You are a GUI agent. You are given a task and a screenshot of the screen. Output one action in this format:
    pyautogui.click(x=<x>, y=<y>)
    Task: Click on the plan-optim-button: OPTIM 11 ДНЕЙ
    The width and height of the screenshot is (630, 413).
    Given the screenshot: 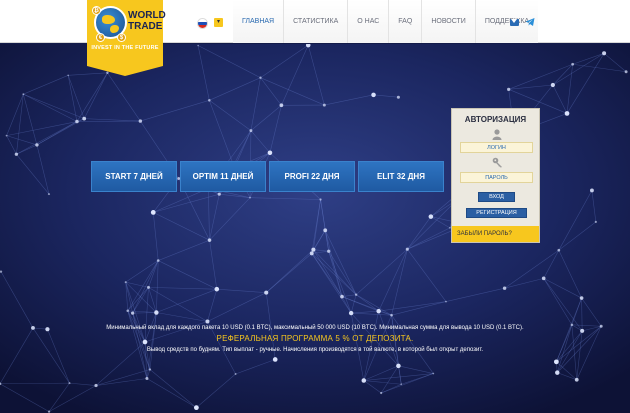 What is the action you would take?
    pyautogui.click(x=223, y=176)
    